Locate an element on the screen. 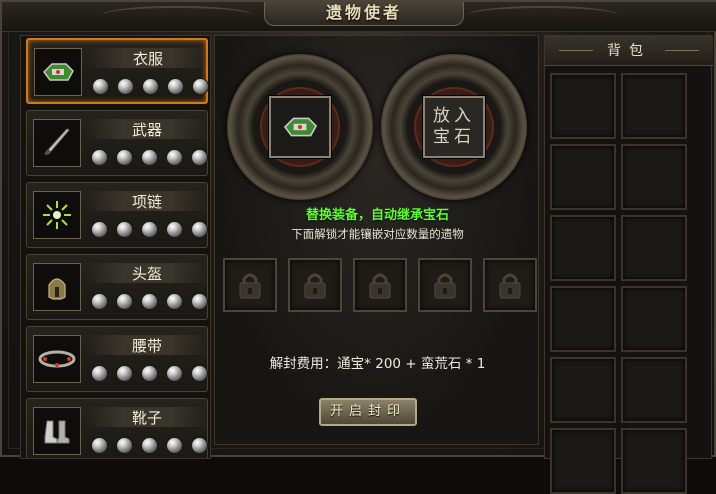 The image size is (716, 494). slot-label: 头盔 is located at coordinates (146, 274).